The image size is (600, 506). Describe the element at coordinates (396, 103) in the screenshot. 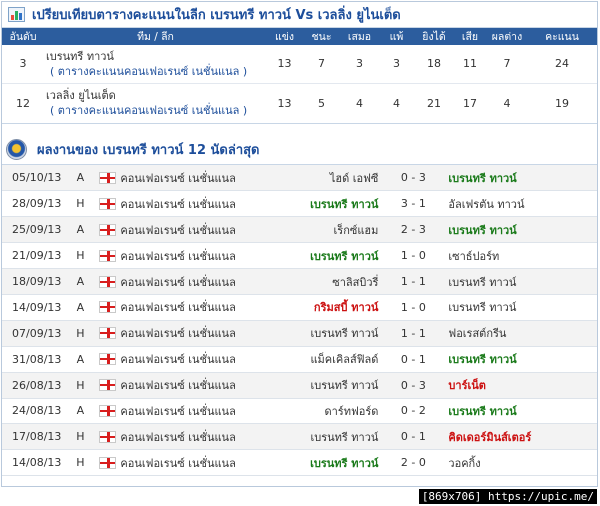

I see `lost: 4` at that location.